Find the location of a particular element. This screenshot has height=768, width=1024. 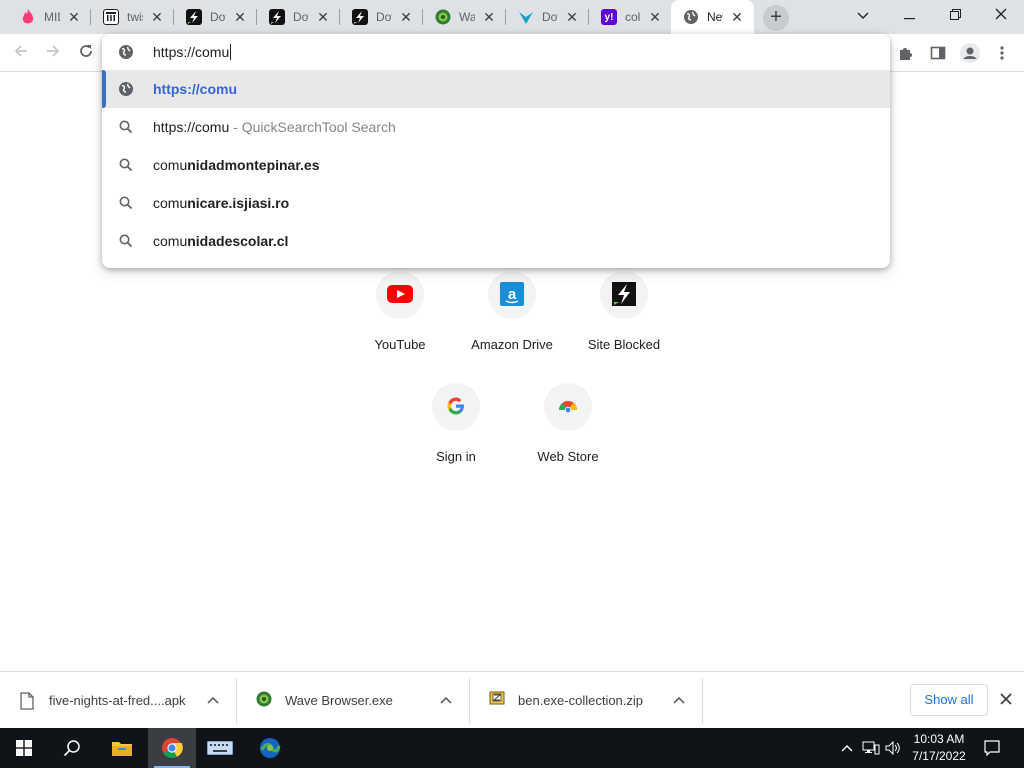

volume-icon is located at coordinates (894, 748).